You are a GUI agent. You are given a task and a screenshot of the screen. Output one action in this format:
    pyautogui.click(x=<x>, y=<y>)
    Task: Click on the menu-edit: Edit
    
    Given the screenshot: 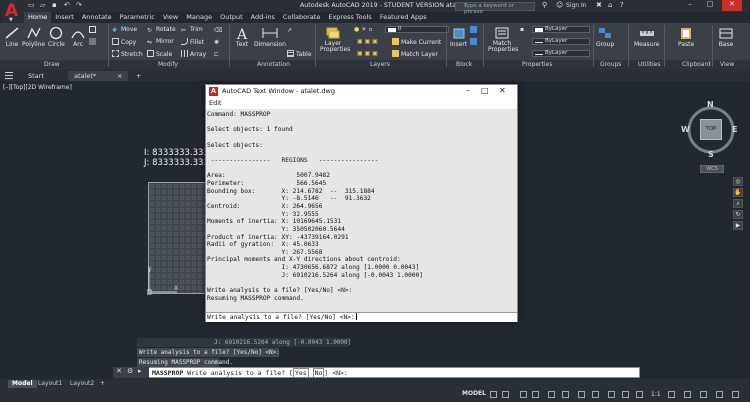 What is the action you would take?
    pyautogui.click(x=215, y=103)
    